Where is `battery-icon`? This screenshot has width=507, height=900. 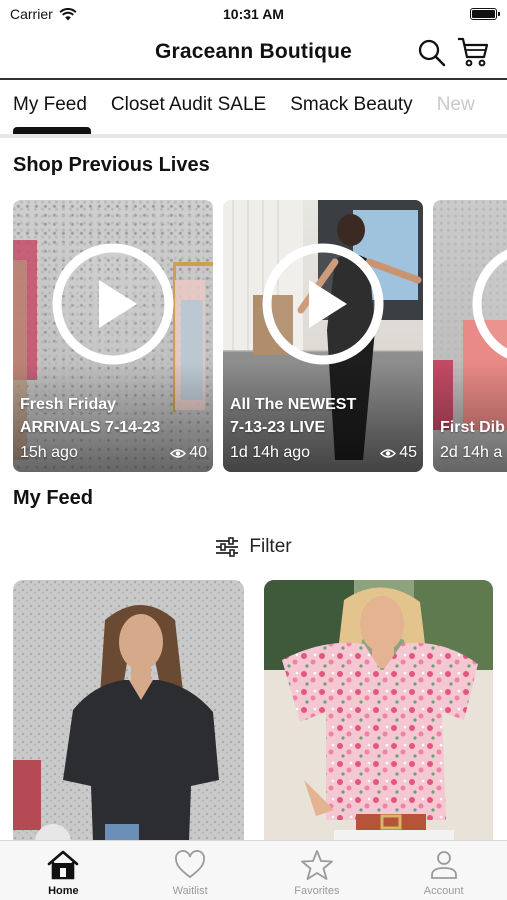 battery-icon is located at coordinates (485, 14).